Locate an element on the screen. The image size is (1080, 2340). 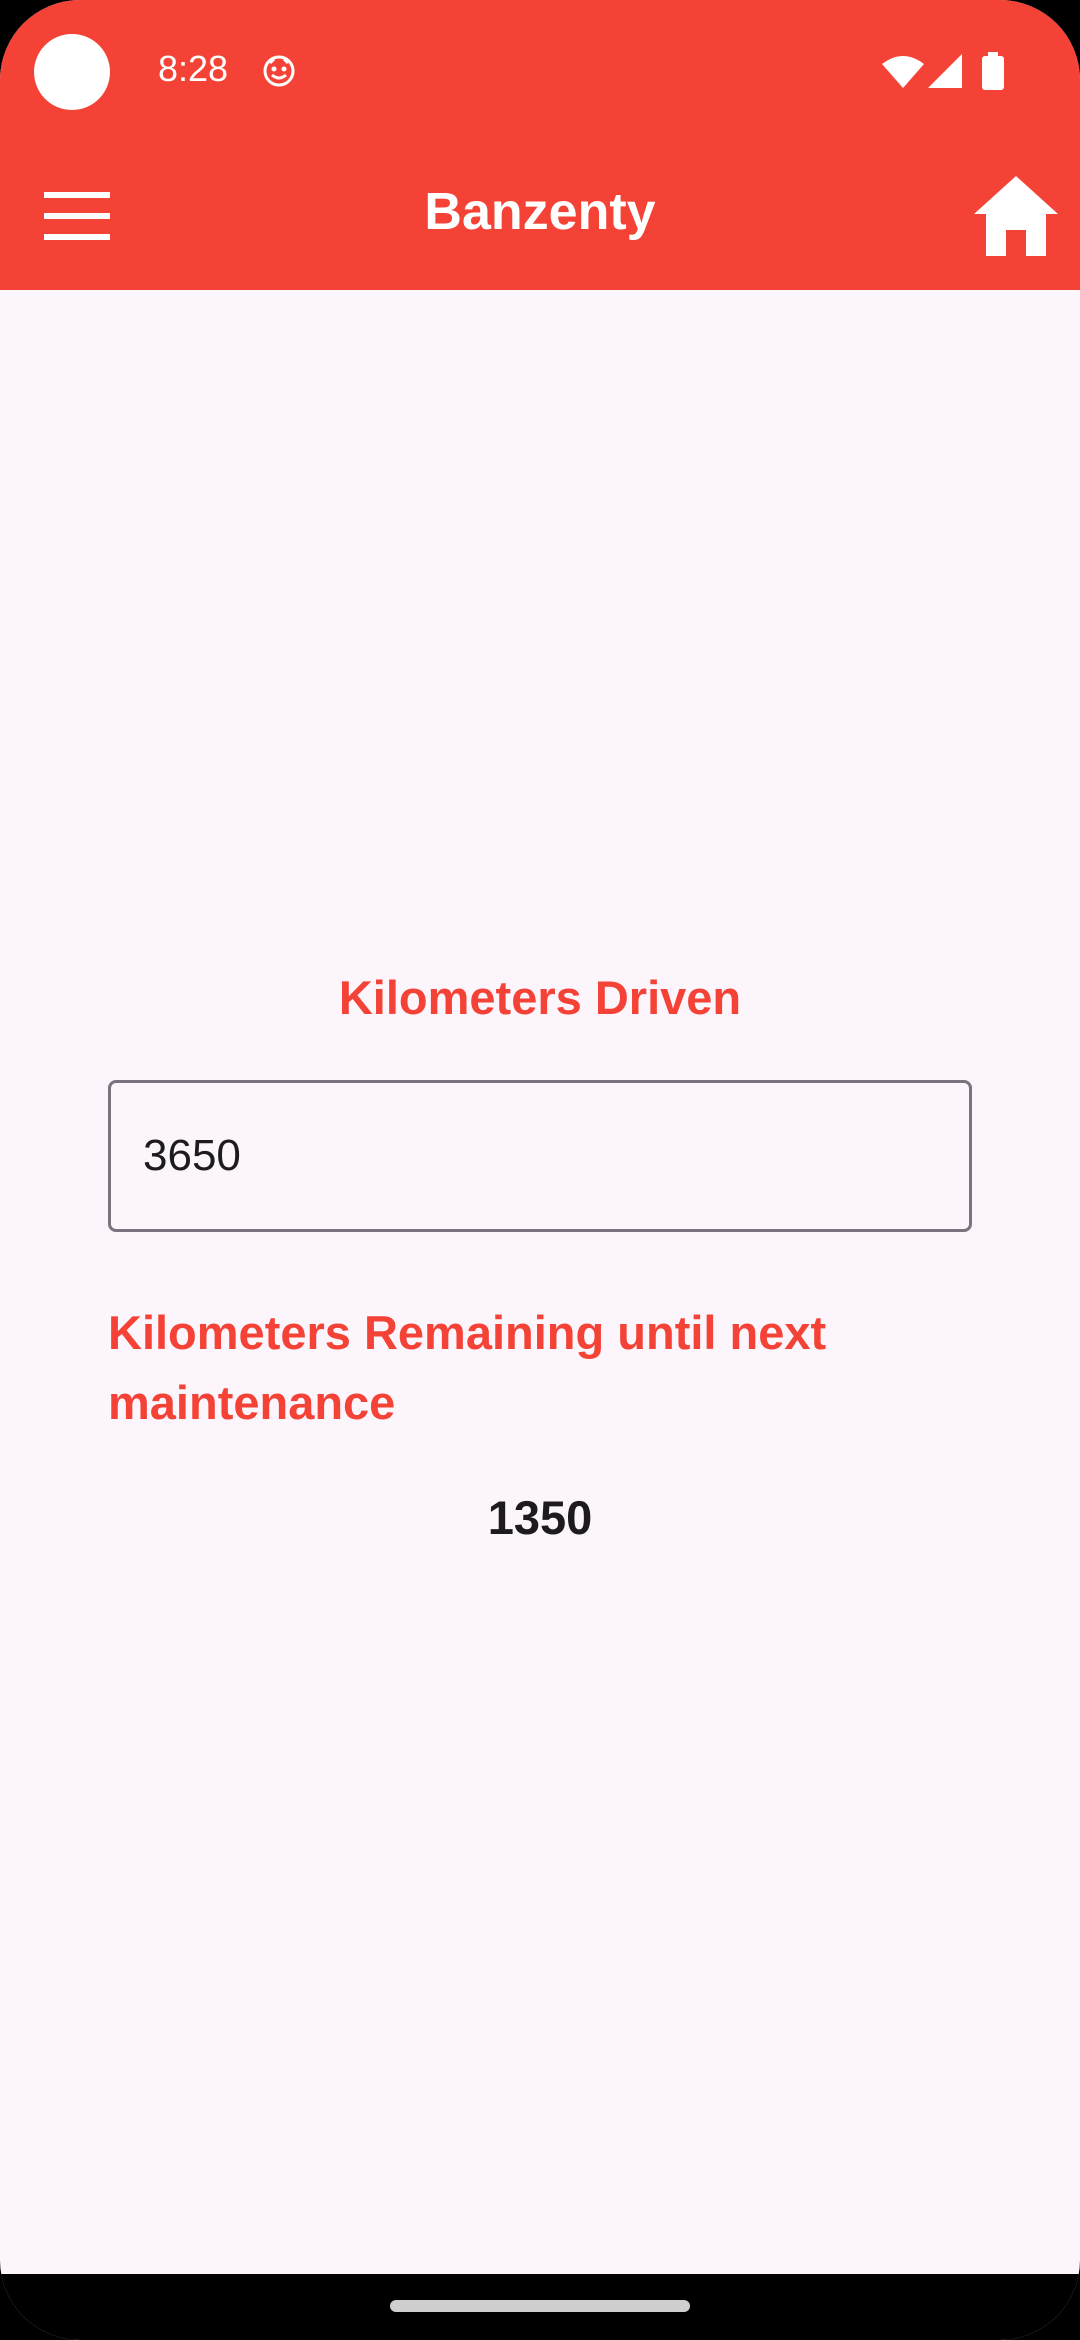
notification-icon is located at coordinates (279, 71).